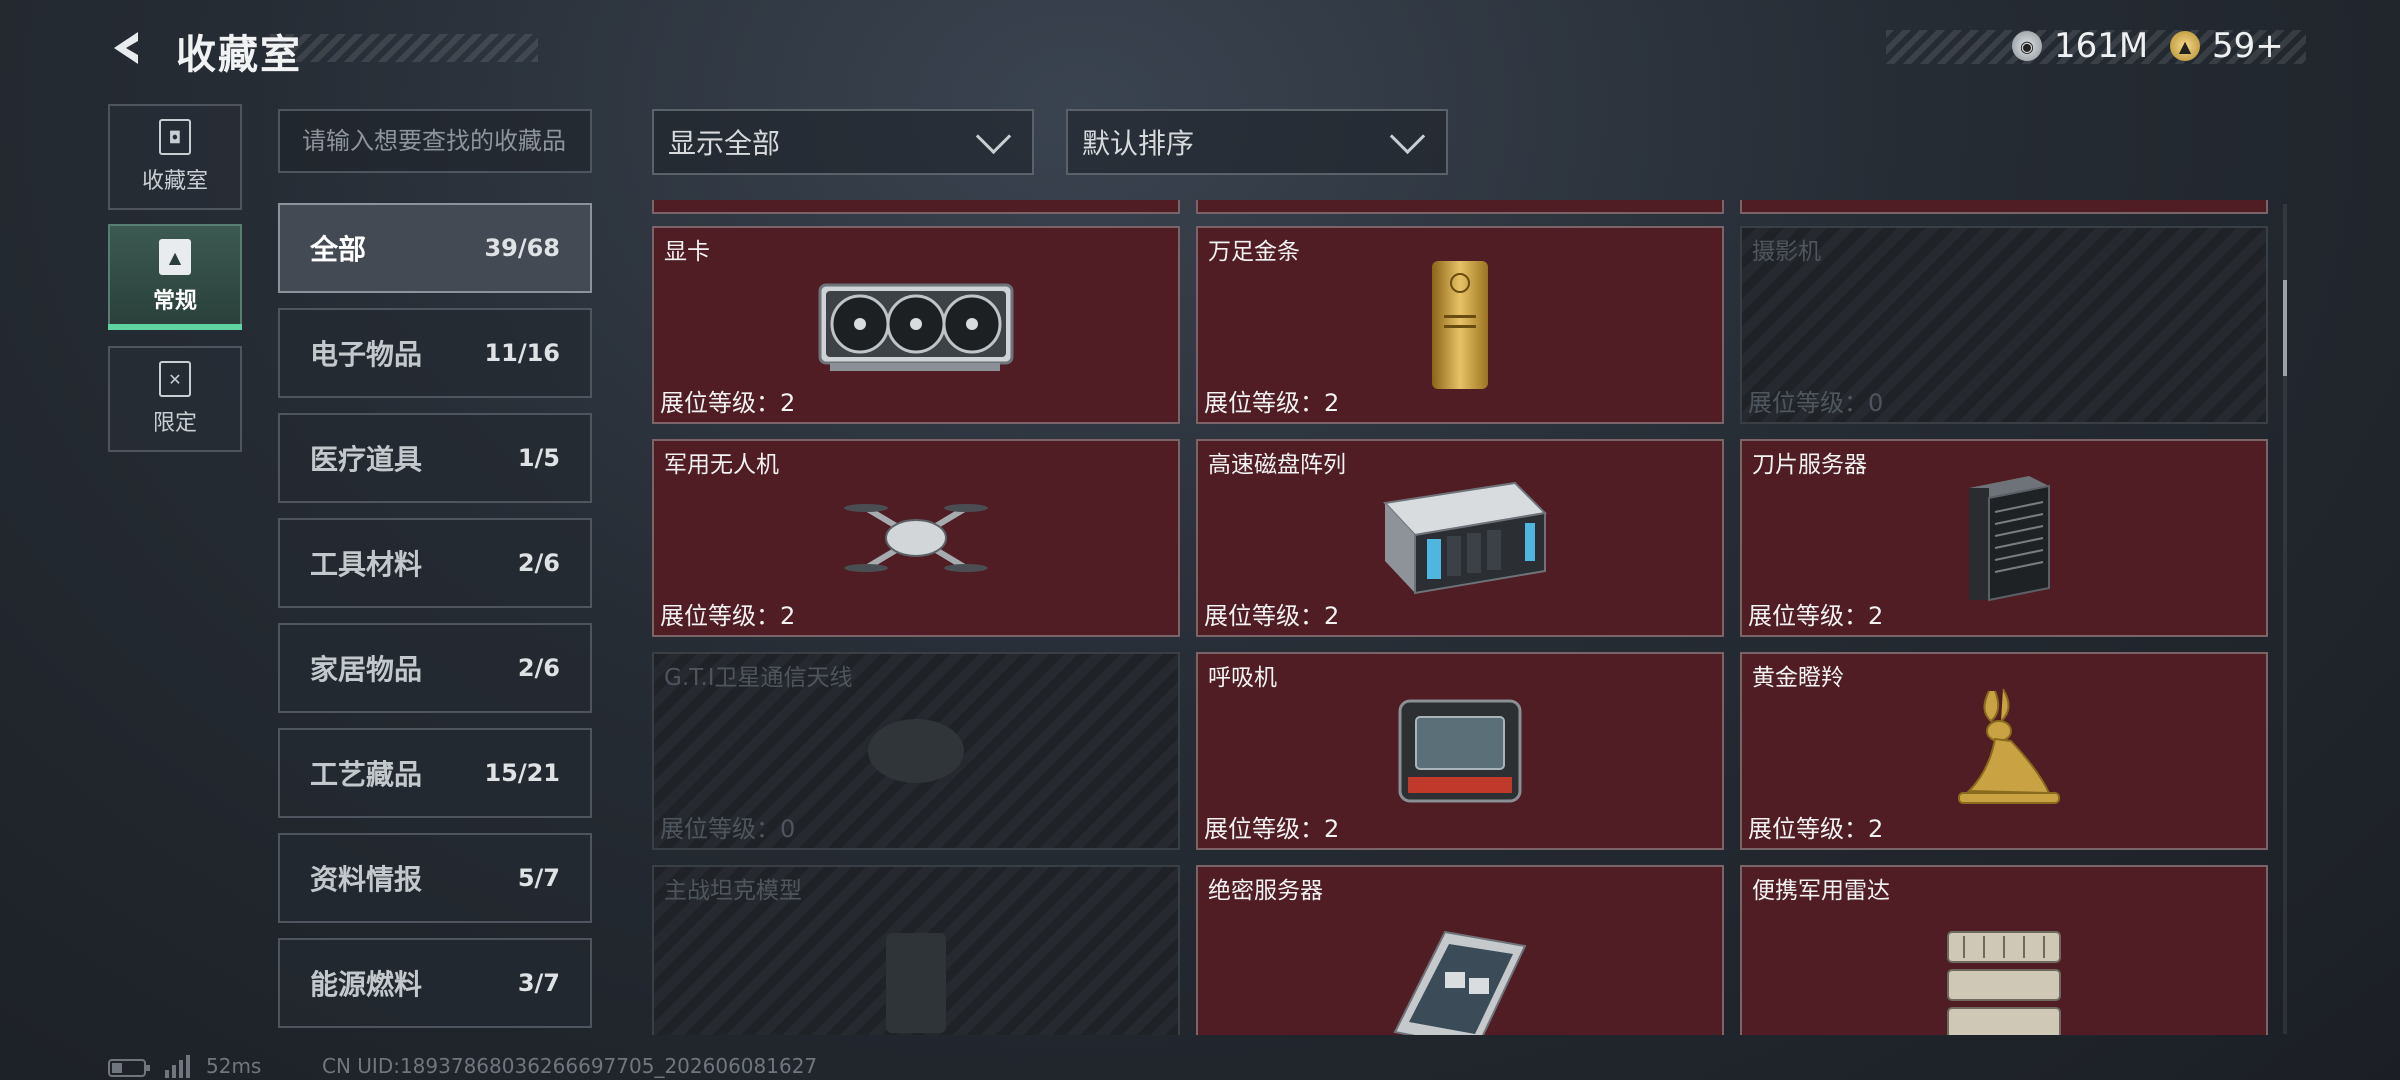 This screenshot has height=1080, width=2400. I want to click on gold-coin-icon: ▲, so click(2185, 46).